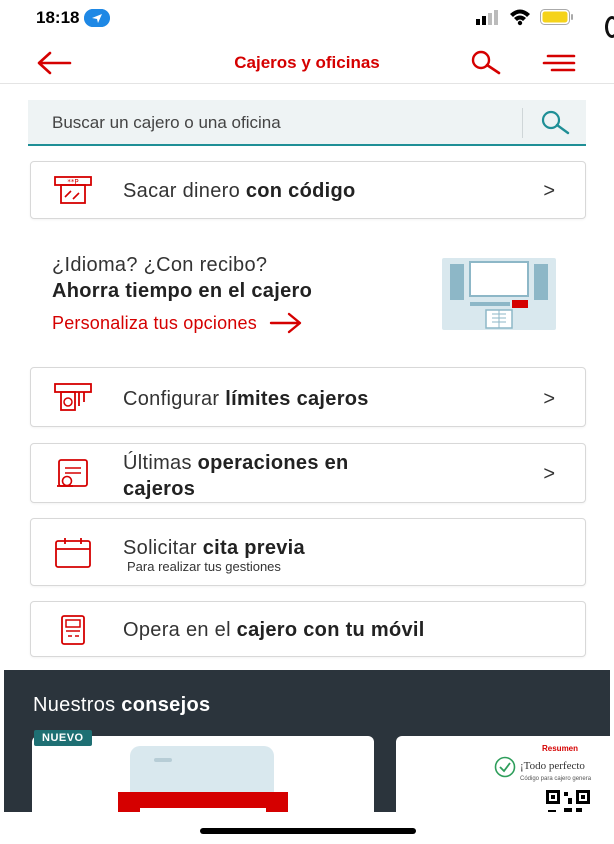 The width and height of the screenshot is (614, 844). What do you see at coordinates (560, 748) in the screenshot?
I see `summary-label: Resumen` at bounding box center [560, 748].